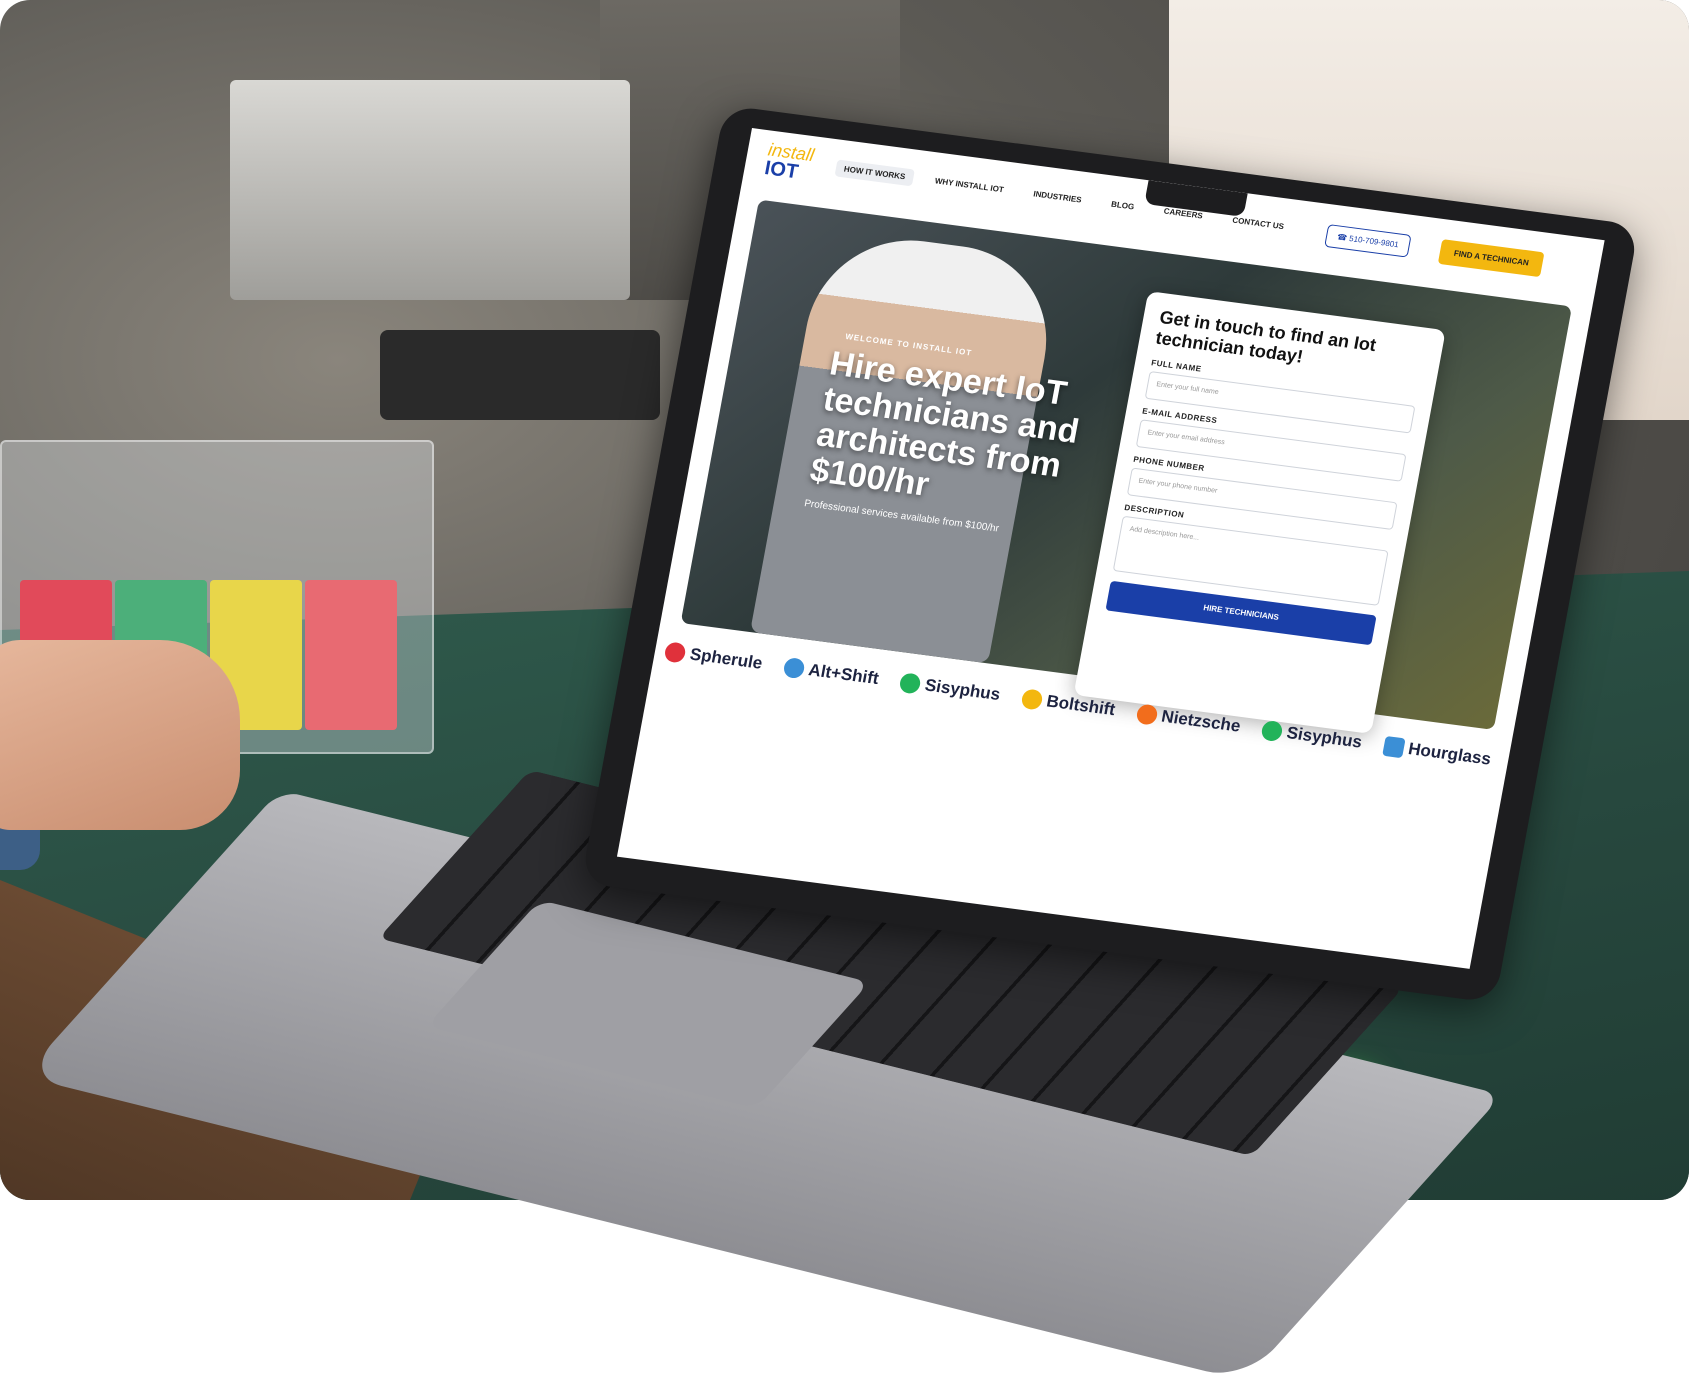  What do you see at coordinates (844, 674) in the screenshot?
I see `partner-name: Alt+Shift` at bounding box center [844, 674].